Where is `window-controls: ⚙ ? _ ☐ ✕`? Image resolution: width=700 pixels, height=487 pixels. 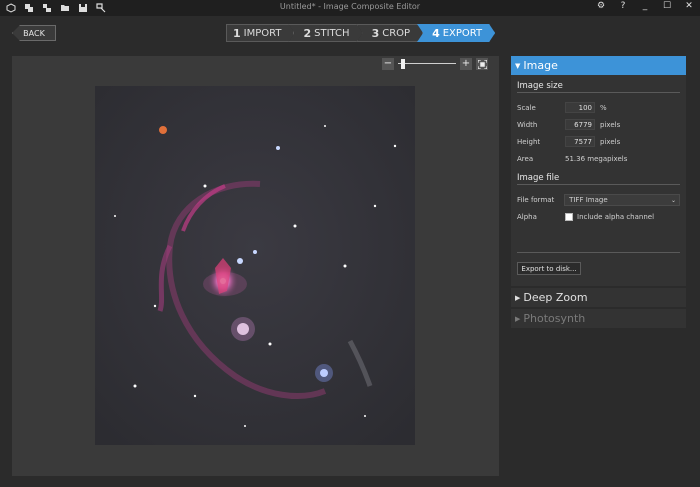
window-controls: ⚙ ? _ ☐ ✕ is located at coordinates (645, 6).